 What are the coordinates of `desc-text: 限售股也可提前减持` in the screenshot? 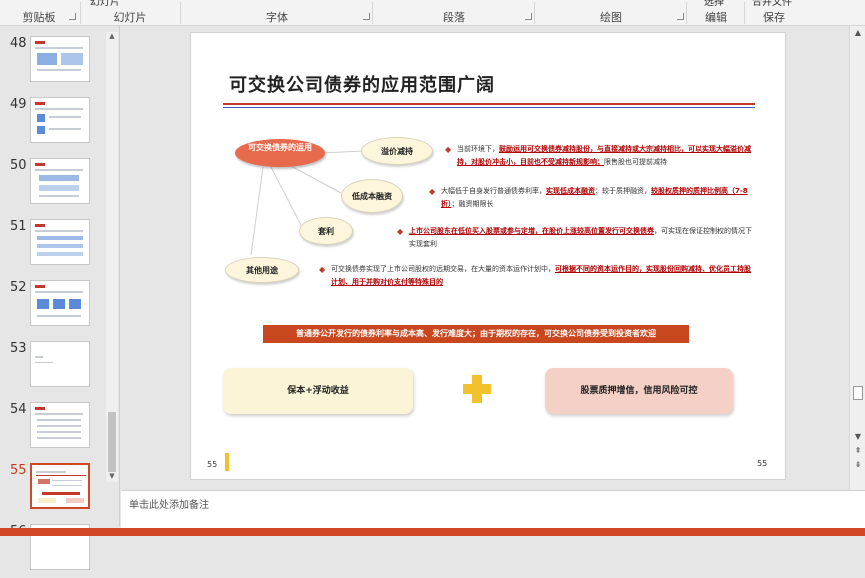 It's located at (635, 162).